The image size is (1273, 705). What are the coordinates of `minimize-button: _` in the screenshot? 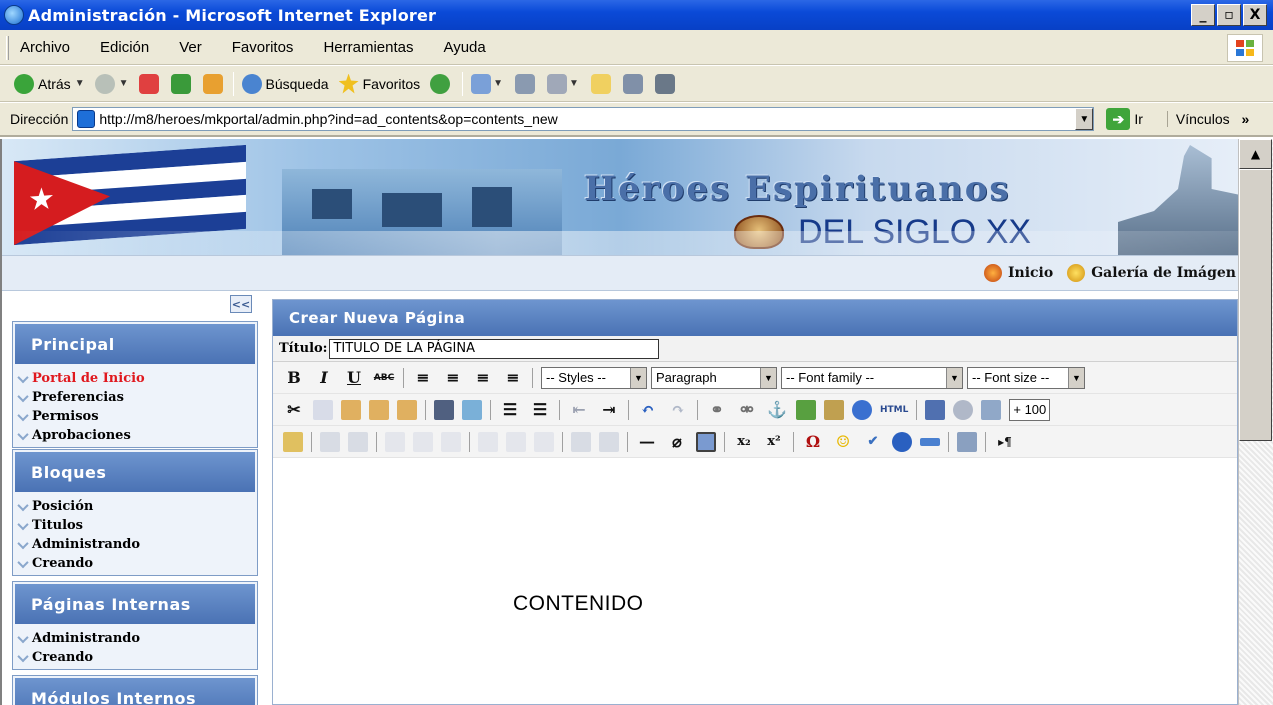 It's located at (1203, 15).